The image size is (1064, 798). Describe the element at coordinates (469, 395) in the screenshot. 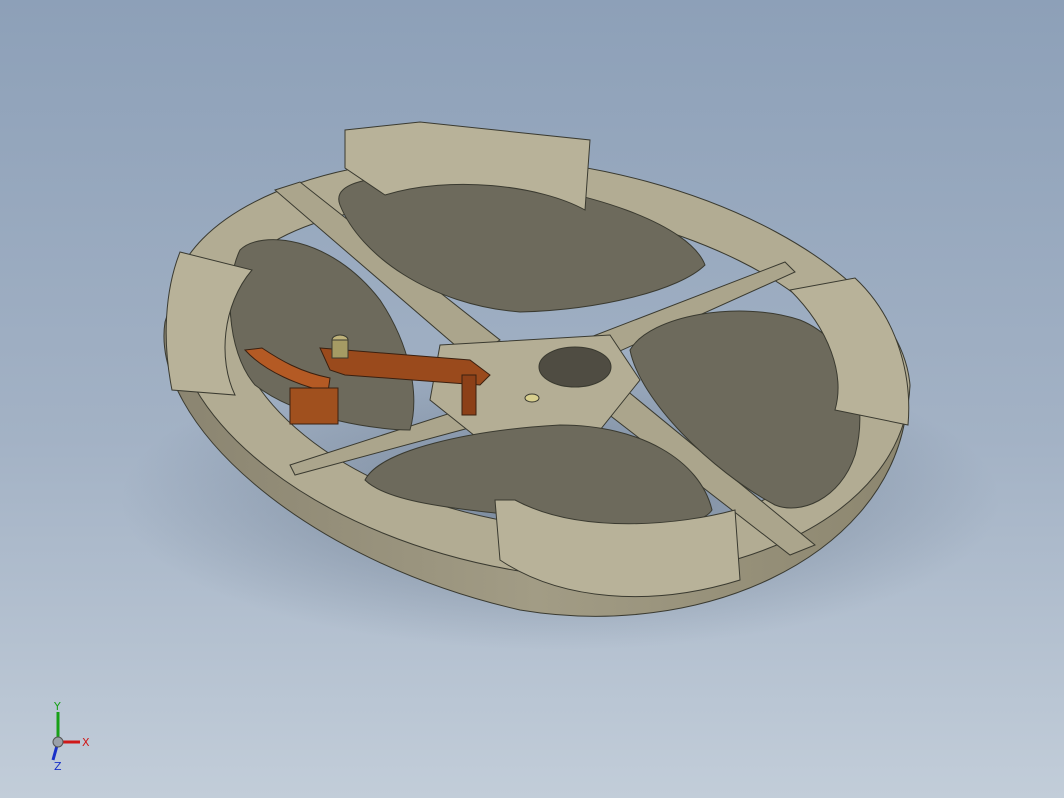

I see `linkage-post` at that location.